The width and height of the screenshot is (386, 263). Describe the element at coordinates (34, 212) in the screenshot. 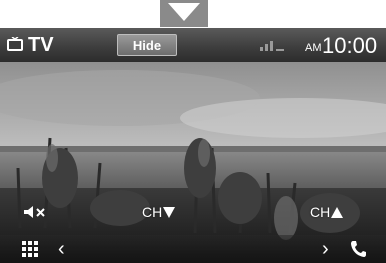

I see `mute-icon` at that location.